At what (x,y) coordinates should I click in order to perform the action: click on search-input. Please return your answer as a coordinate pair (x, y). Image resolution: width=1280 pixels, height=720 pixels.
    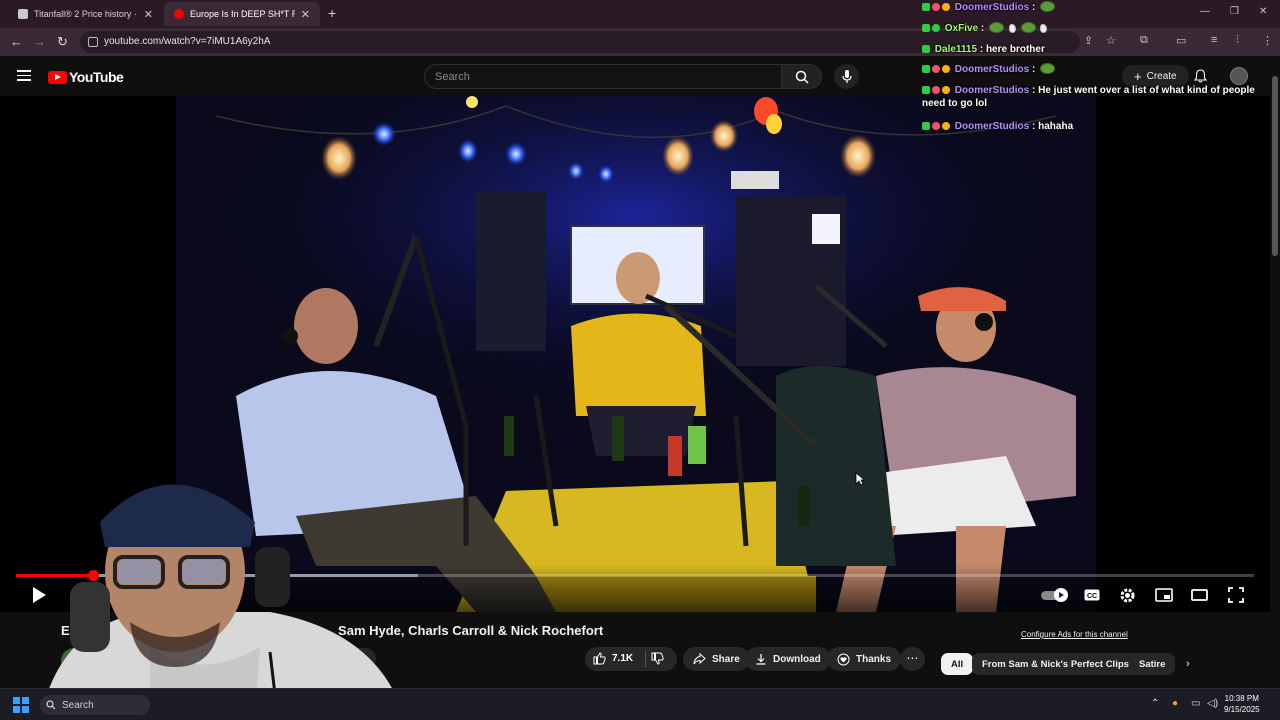
    Looking at the image, I should click on (603, 76).